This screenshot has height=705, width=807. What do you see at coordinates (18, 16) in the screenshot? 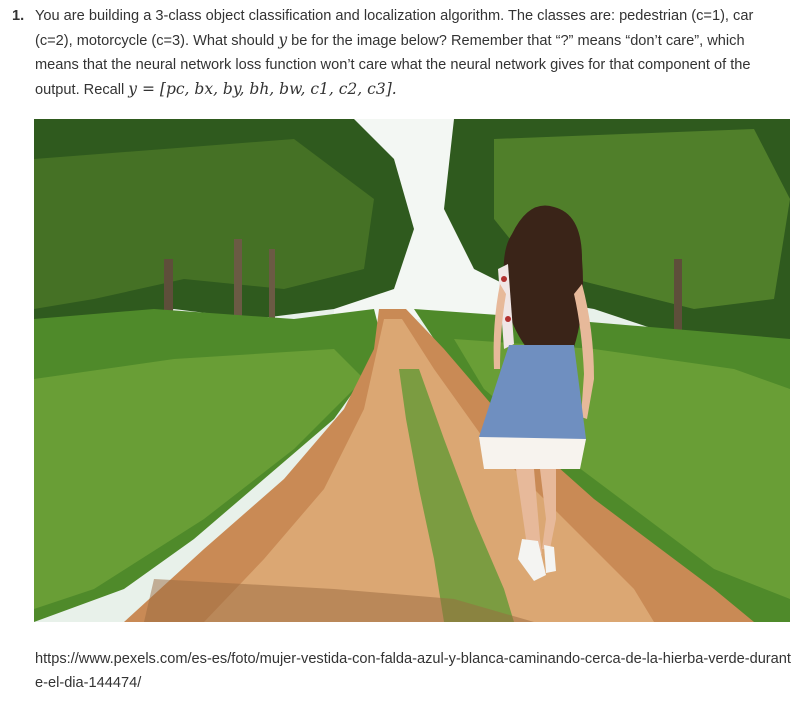
I see `question-number: 1.` at bounding box center [18, 16].